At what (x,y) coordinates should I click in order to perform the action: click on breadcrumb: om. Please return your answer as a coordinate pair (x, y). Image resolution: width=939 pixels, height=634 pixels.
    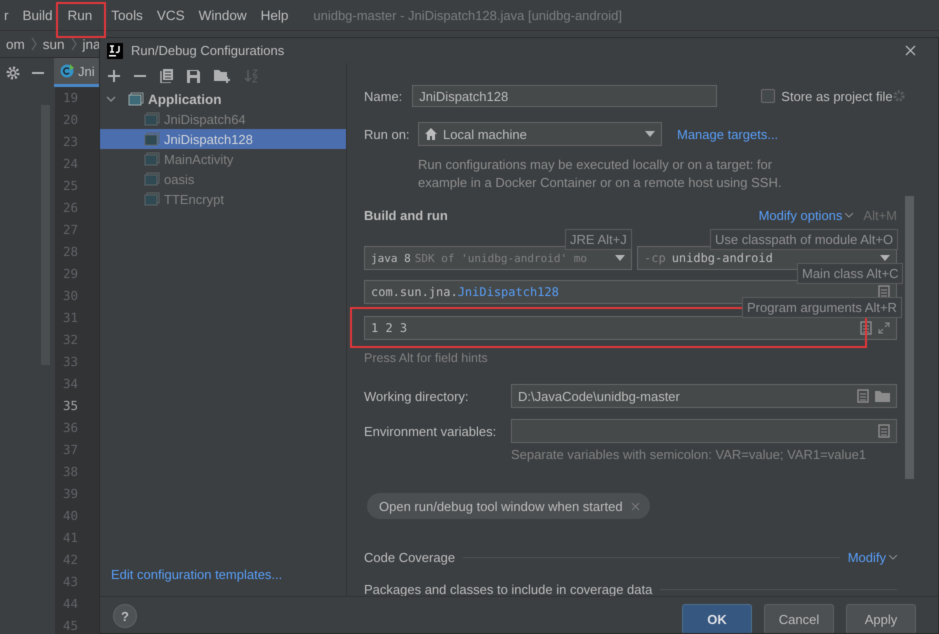
    Looking at the image, I should click on (15, 44).